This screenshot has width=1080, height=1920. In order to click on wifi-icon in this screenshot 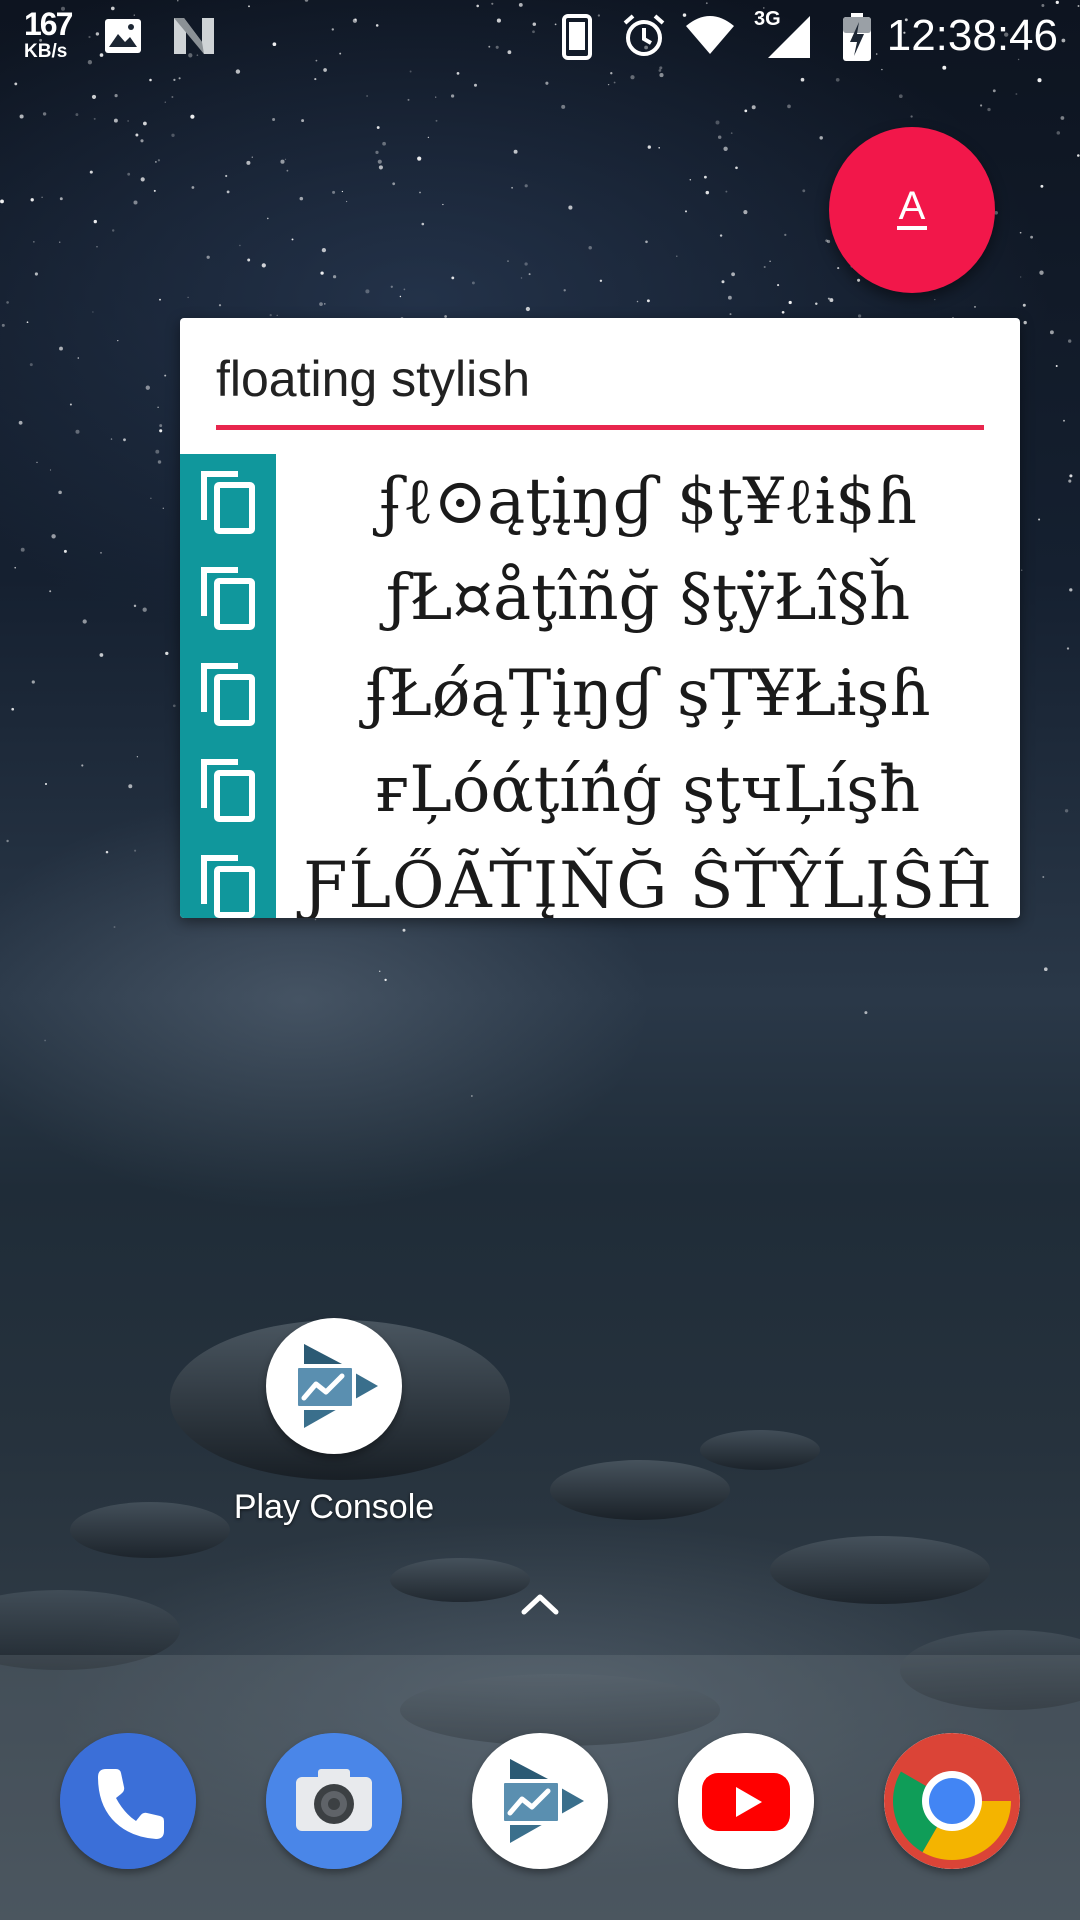, I will do `click(710, 35)`.